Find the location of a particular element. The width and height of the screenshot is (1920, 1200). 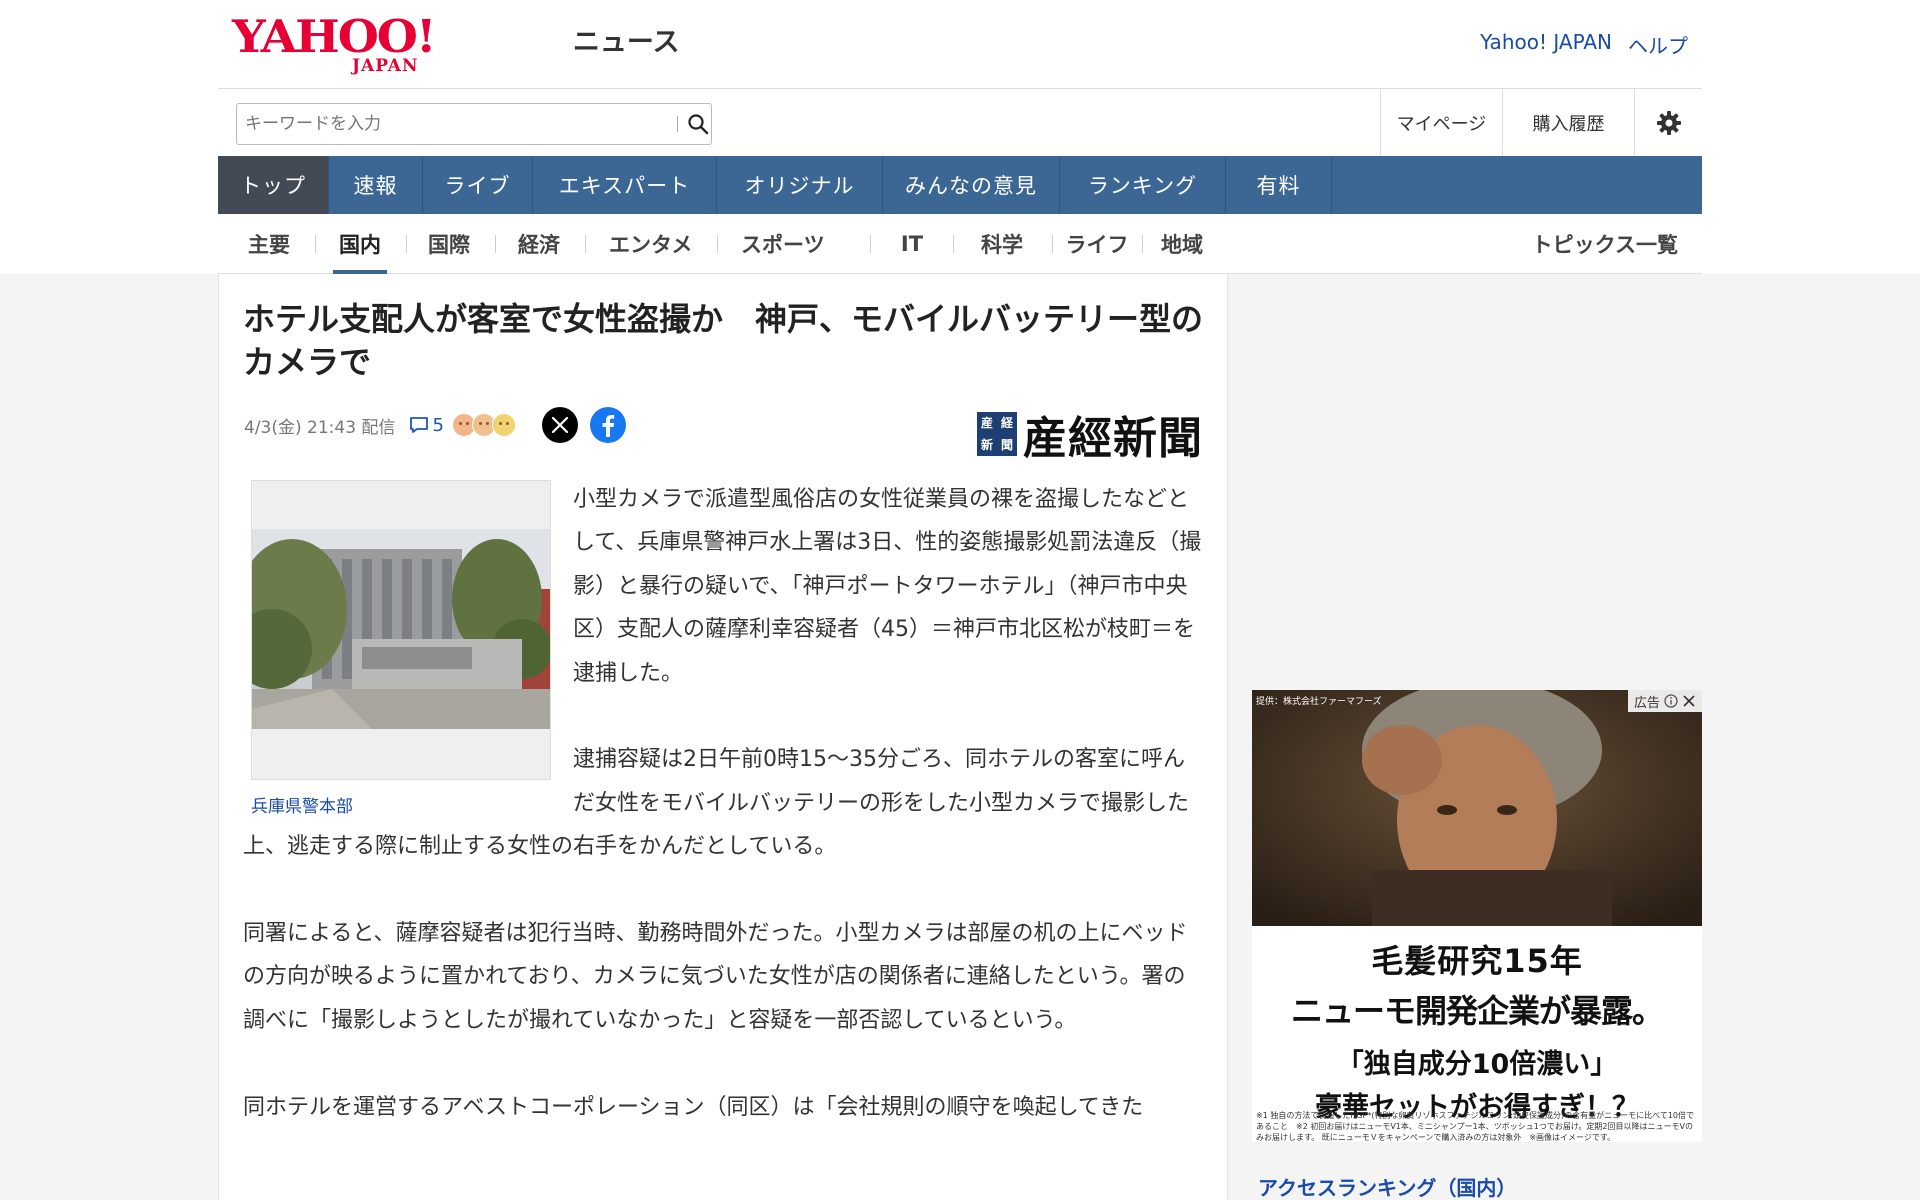

ad-provider: 提供：株式会社ファーマフーズ is located at coordinates (1319, 702).